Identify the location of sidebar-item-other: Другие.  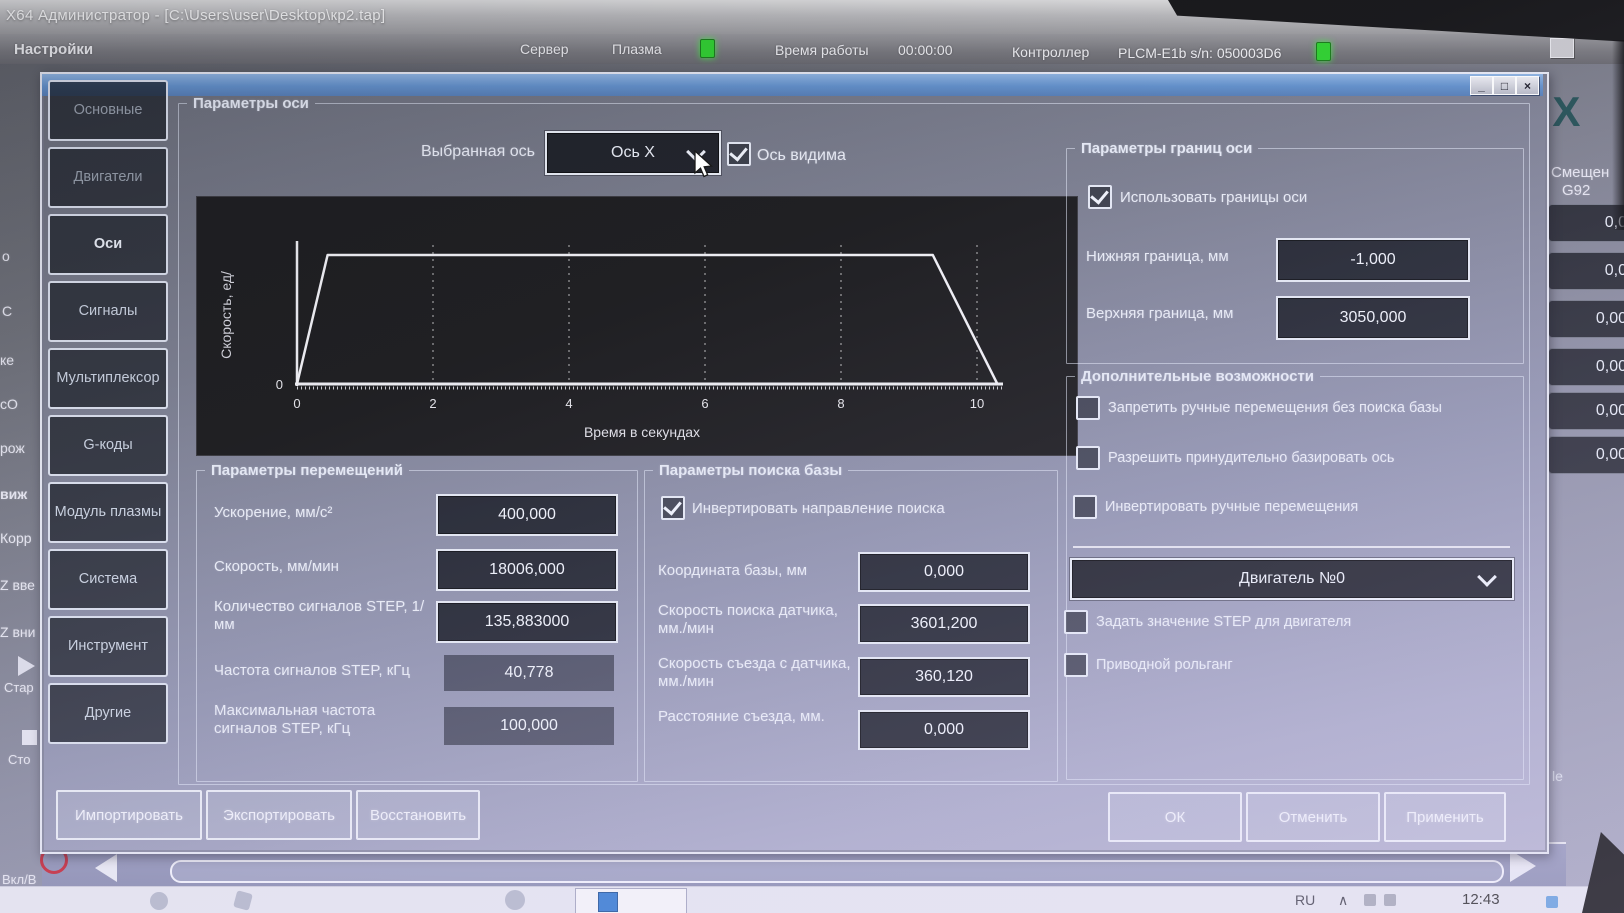
(108, 713).